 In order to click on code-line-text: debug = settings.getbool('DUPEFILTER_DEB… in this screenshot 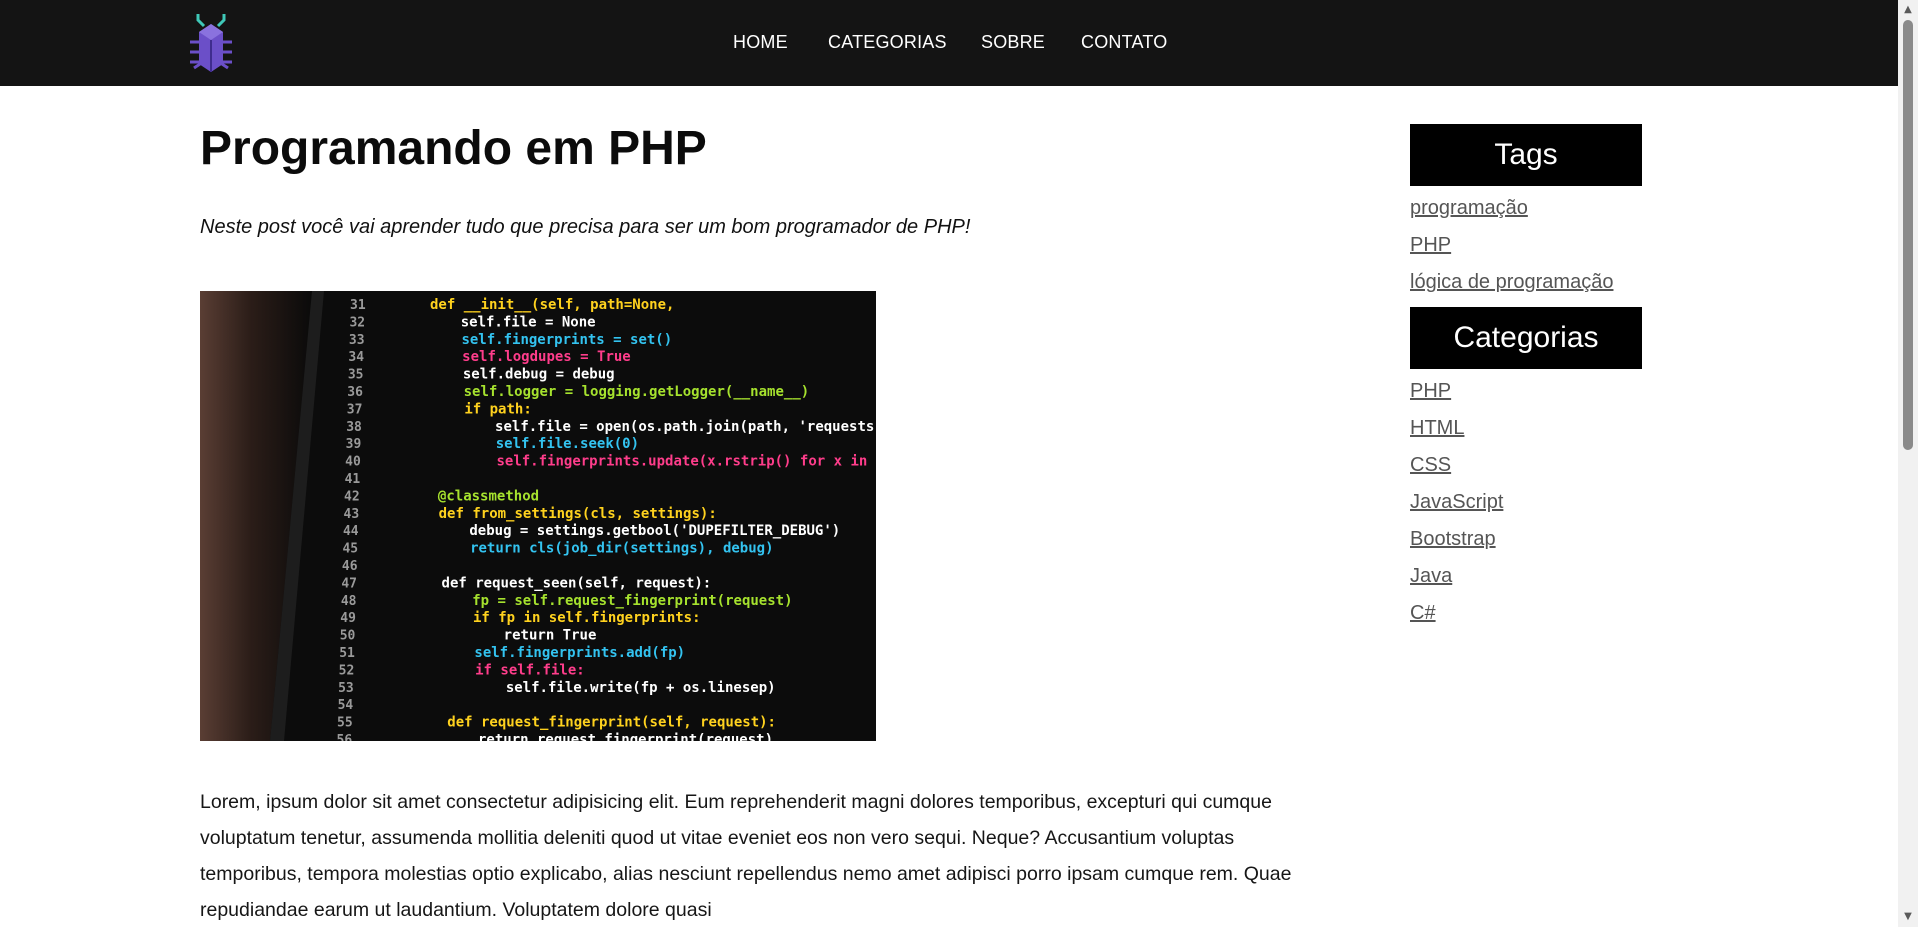, I will do `click(654, 531)`.